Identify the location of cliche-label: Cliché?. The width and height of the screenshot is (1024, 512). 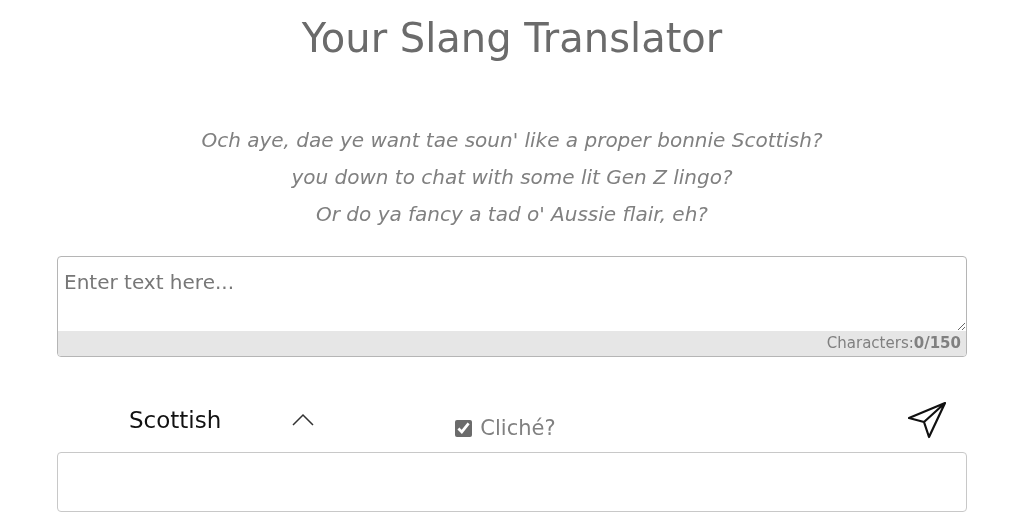
(518, 428).